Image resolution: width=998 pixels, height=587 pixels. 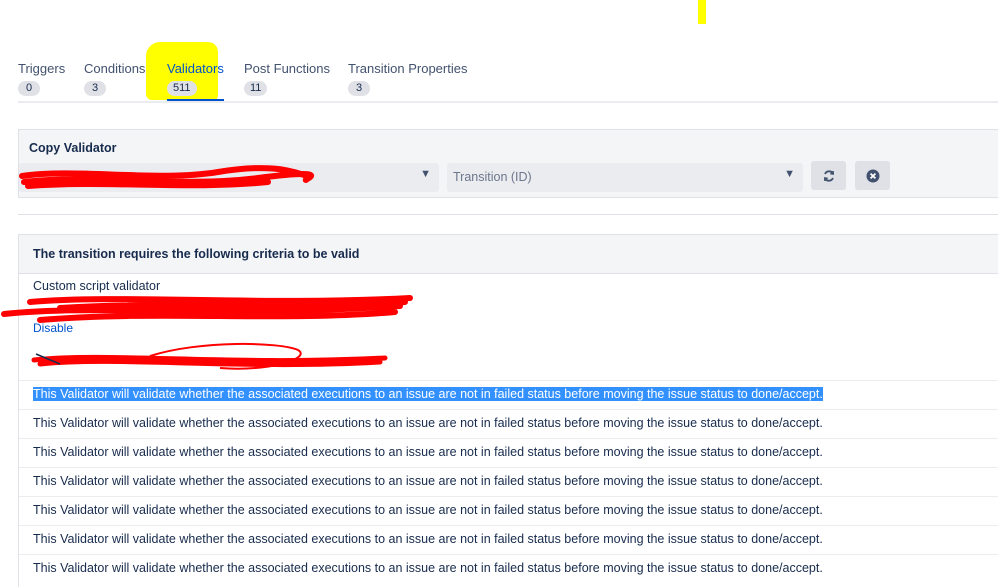 I want to click on tab-label: Conditions, so click(x=115, y=68).